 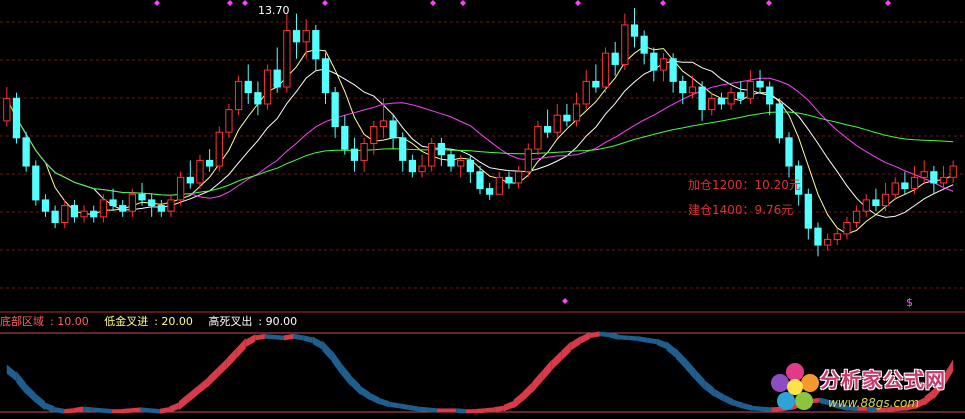 I want to click on dollar-marker: $, so click(x=909, y=302).